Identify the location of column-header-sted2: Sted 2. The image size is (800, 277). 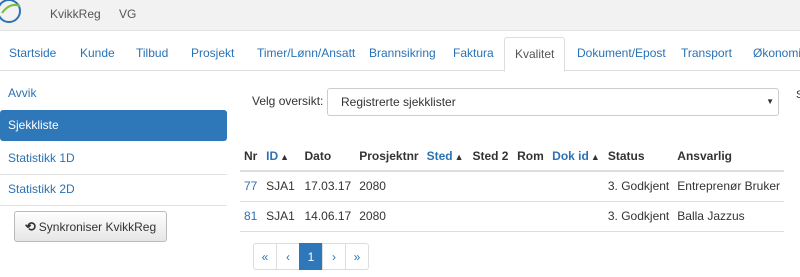
(491, 157).